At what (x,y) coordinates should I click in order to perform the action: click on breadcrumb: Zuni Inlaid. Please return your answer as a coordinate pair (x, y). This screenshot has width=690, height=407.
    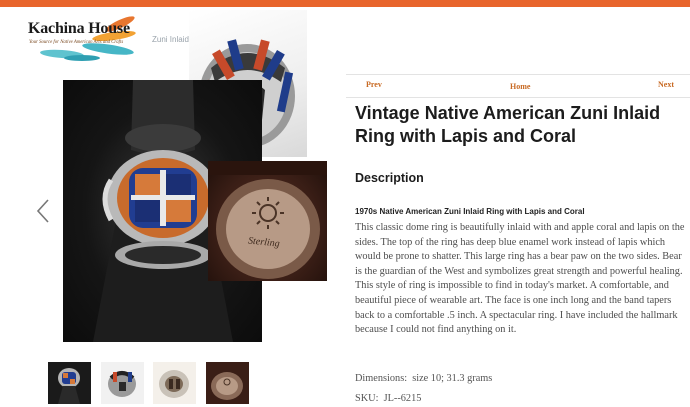
    Looking at the image, I should click on (170, 39).